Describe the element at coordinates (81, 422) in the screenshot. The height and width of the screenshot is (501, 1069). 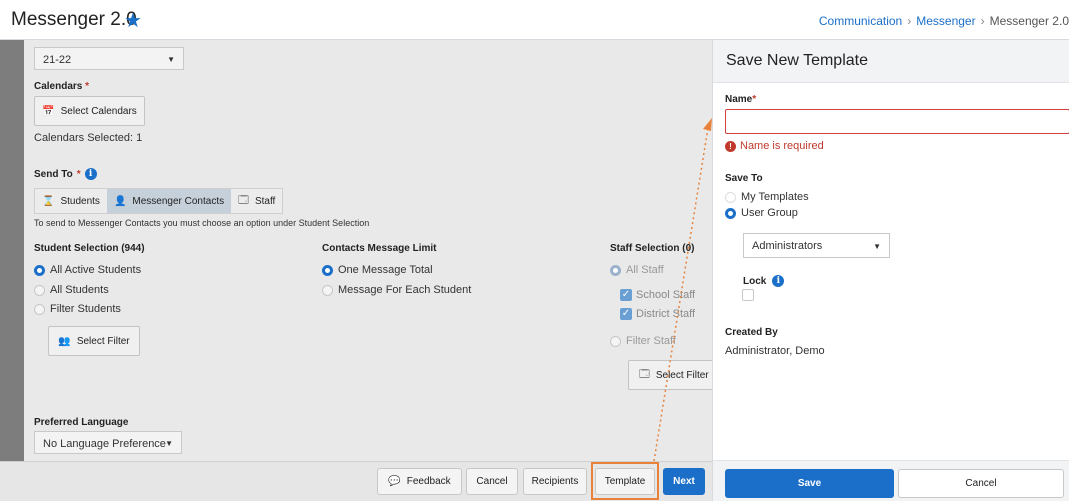
I see `preferred-language-label: Preferred Language` at that location.